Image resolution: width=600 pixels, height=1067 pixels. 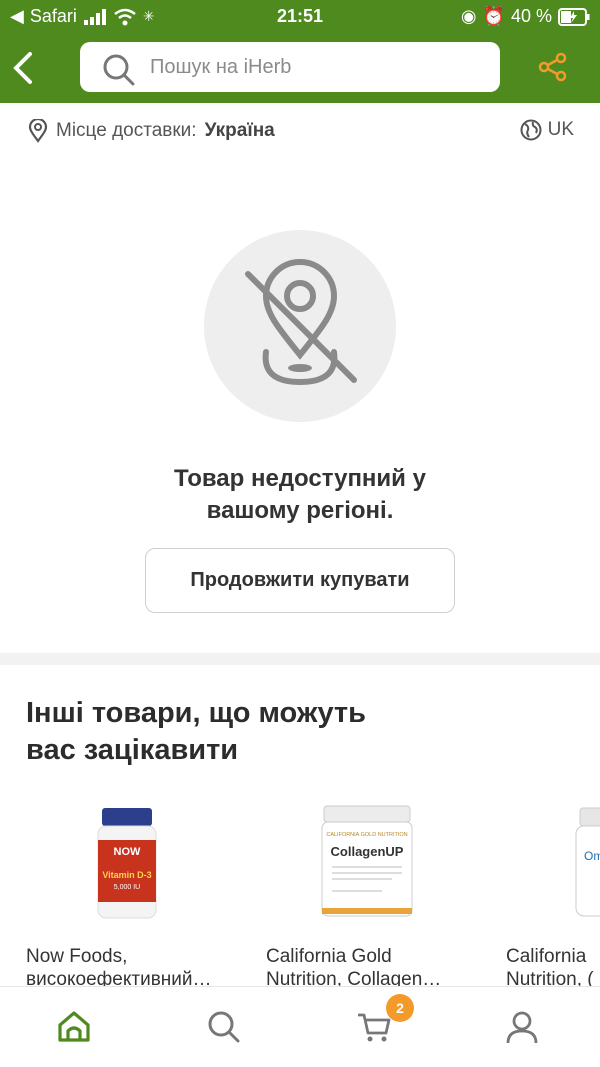 What do you see at coordinates (132, 750) in the screenshot?
I see `recommendations-title-line2: вас зацікавити` at bounding box center [132, 750].